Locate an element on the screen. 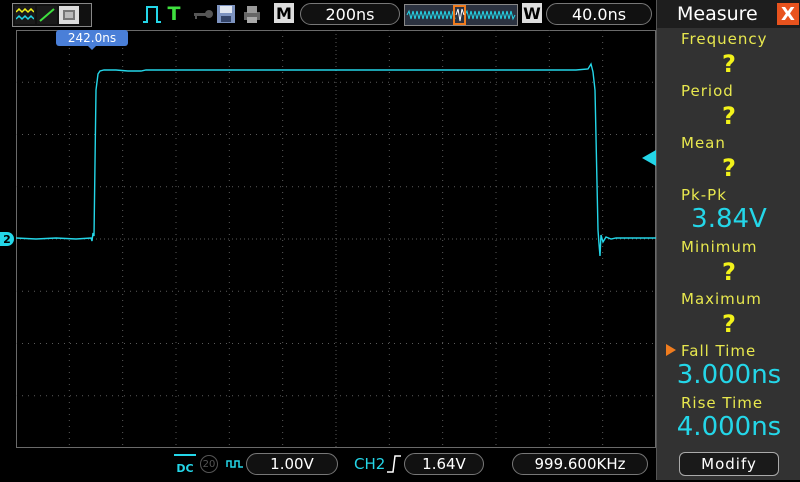 The width and height of the screenshot is (800, 482). measure-label: Frequency is located at coordinates (724, 39).